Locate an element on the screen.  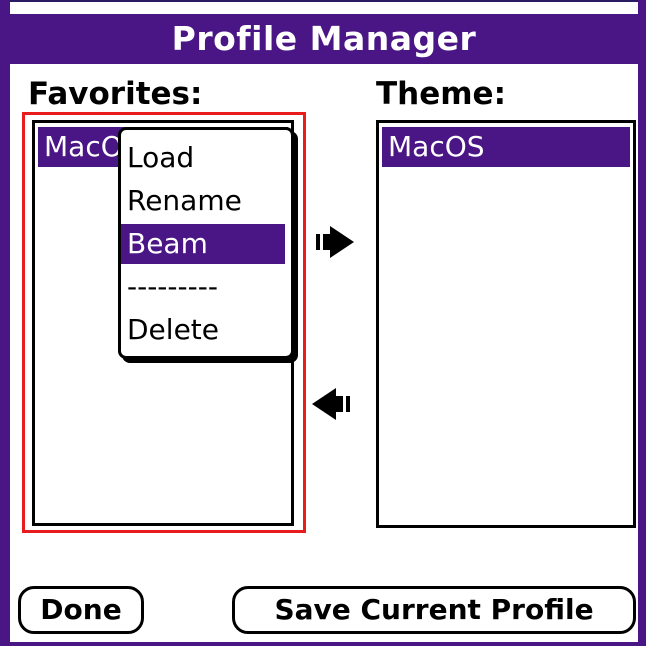
save-current-profile-button: Save Current Profile is located at coordinates (434, 610).